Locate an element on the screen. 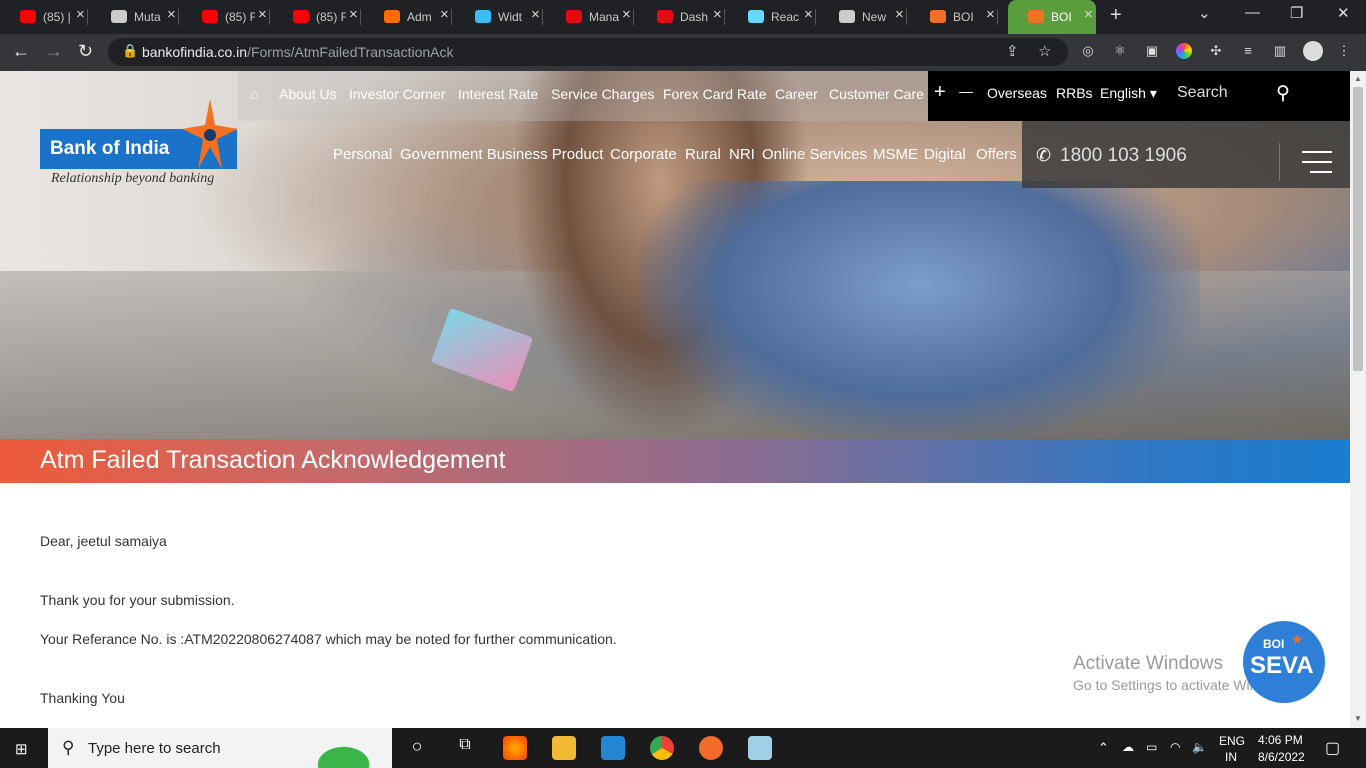  scroll-up-arrow-icon: ▲ is located at coordinates (1358, 78).